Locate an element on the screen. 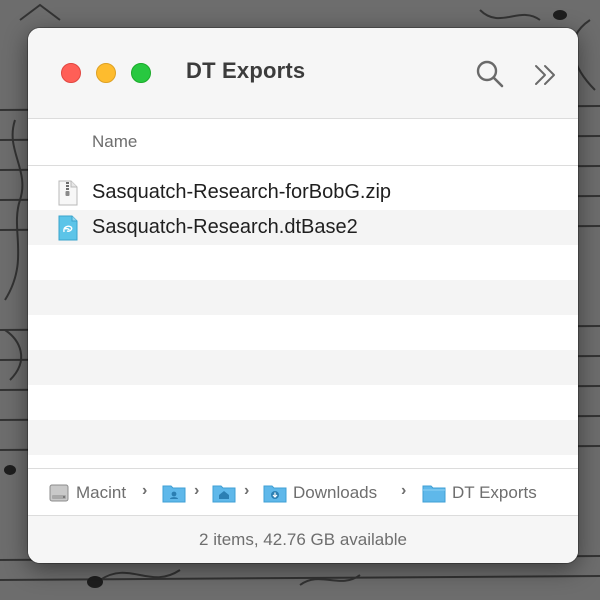 This screenshot has width=600, height=600. path-item-dt-exports: DT Exports is located at coordinates (479, 493).